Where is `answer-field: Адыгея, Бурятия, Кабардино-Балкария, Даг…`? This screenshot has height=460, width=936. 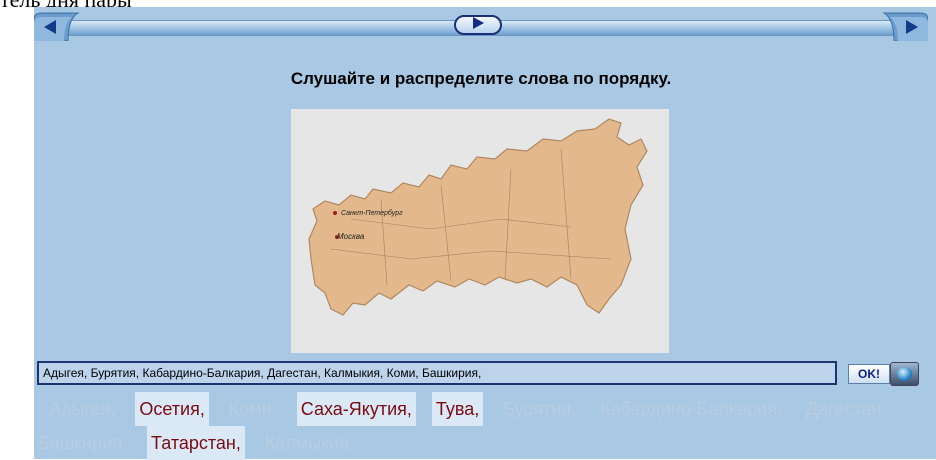 answer-field: Адыгея, Бурятия, Кабардино-Балкария, Даг… is located at coordinates (437, 373).